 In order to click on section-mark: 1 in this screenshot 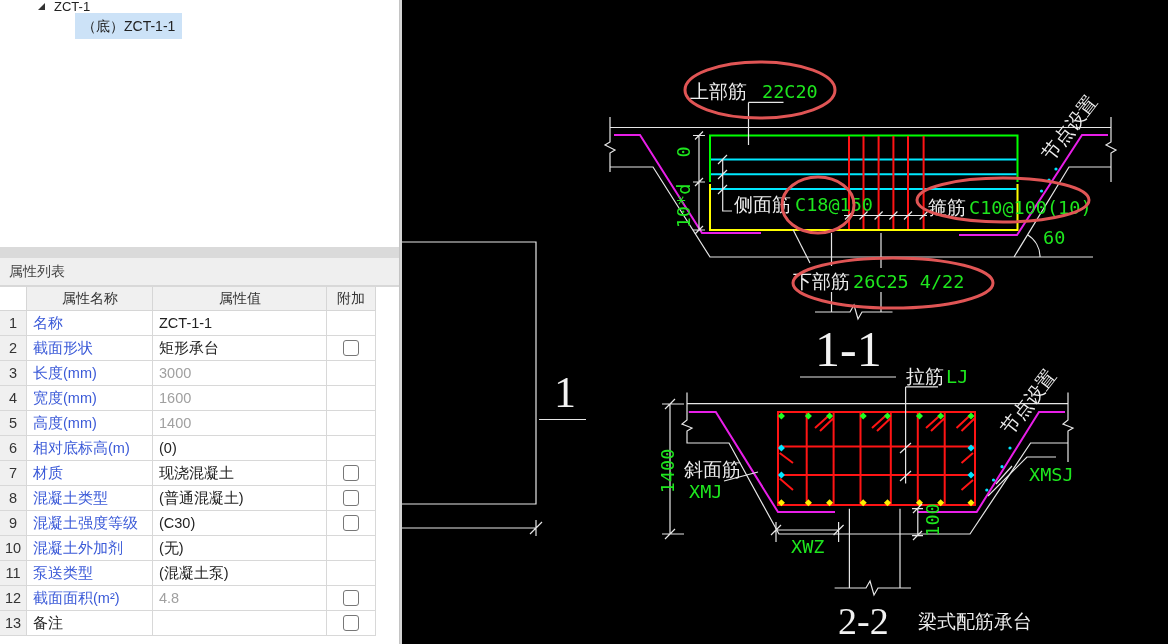, I will do `click(565, 392)`.